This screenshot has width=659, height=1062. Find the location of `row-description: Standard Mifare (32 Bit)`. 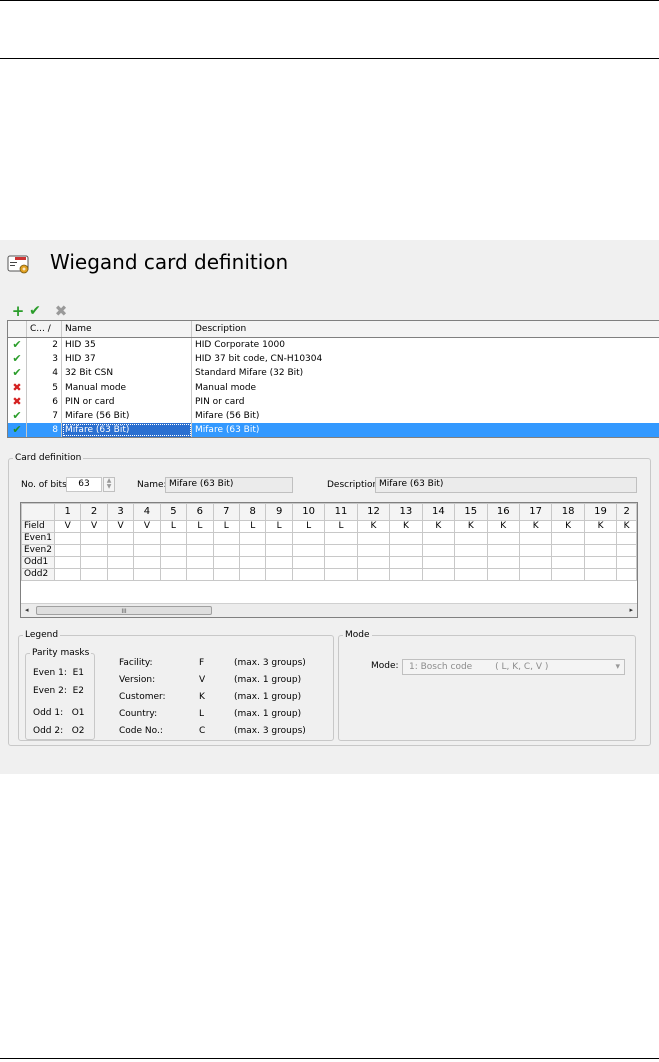

row-description: Standard Mifare (32 Bit) is located at coordinates (425, 373).